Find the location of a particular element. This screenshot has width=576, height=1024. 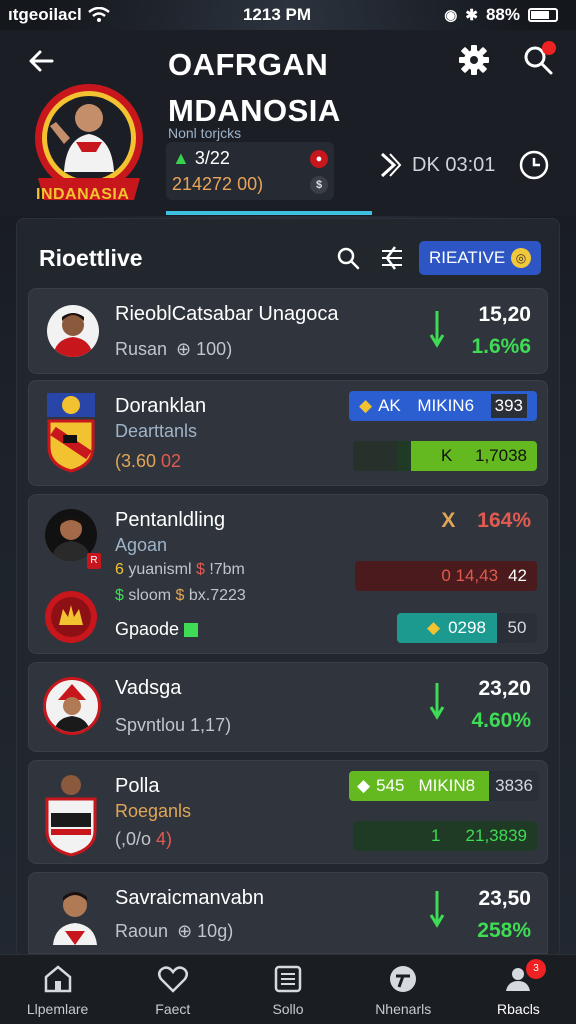

odds-red-val: 42 is located at coordinates (517, 575).